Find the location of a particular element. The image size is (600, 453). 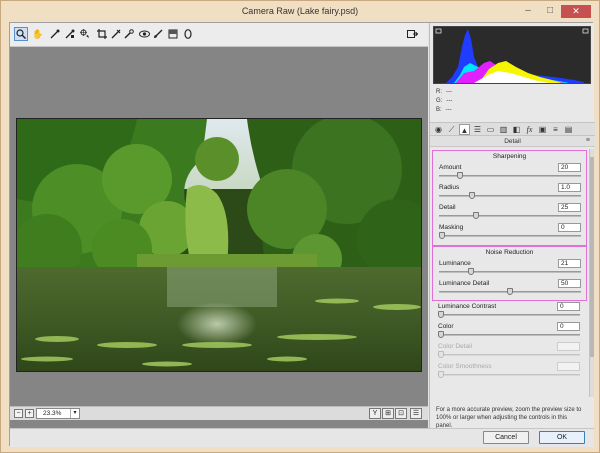

preview-status-bar: − + 23.3% ▾ Y ⊞ ⊡ ☰ is located at coordinates (219, 413).